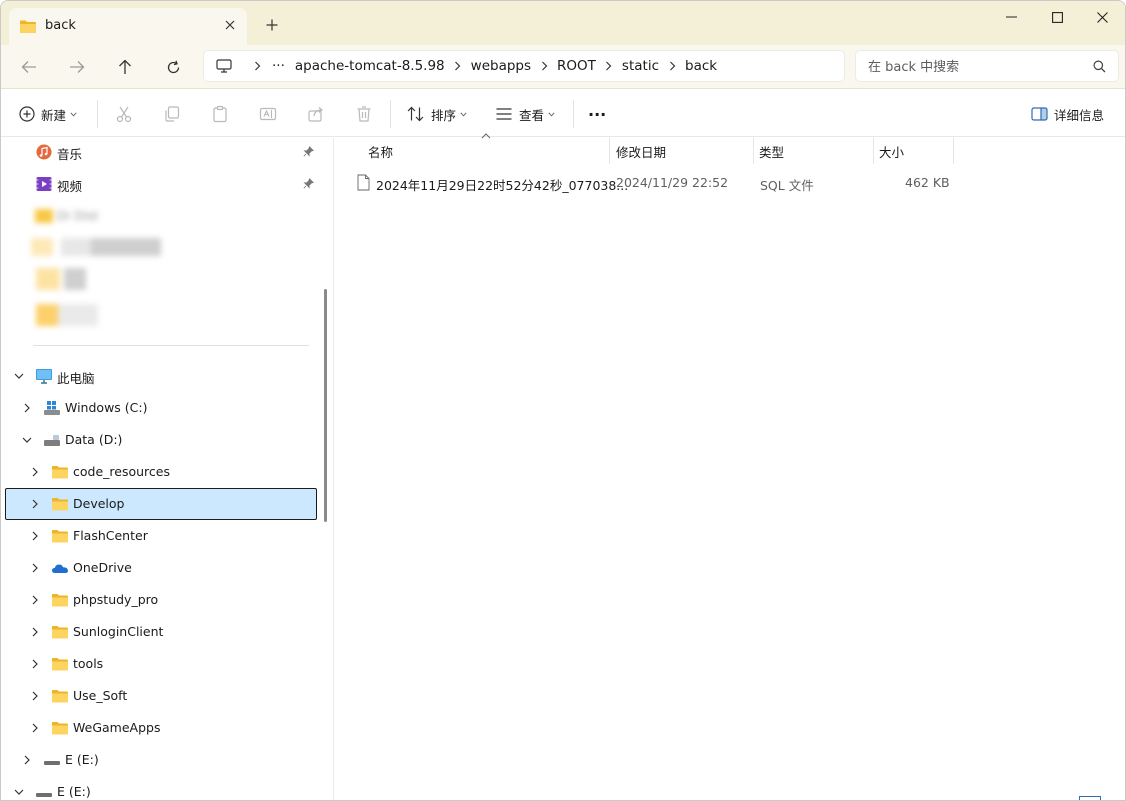  I want to click on sidebar-item-wegameapps: WeGameApps, so click(161, 728).